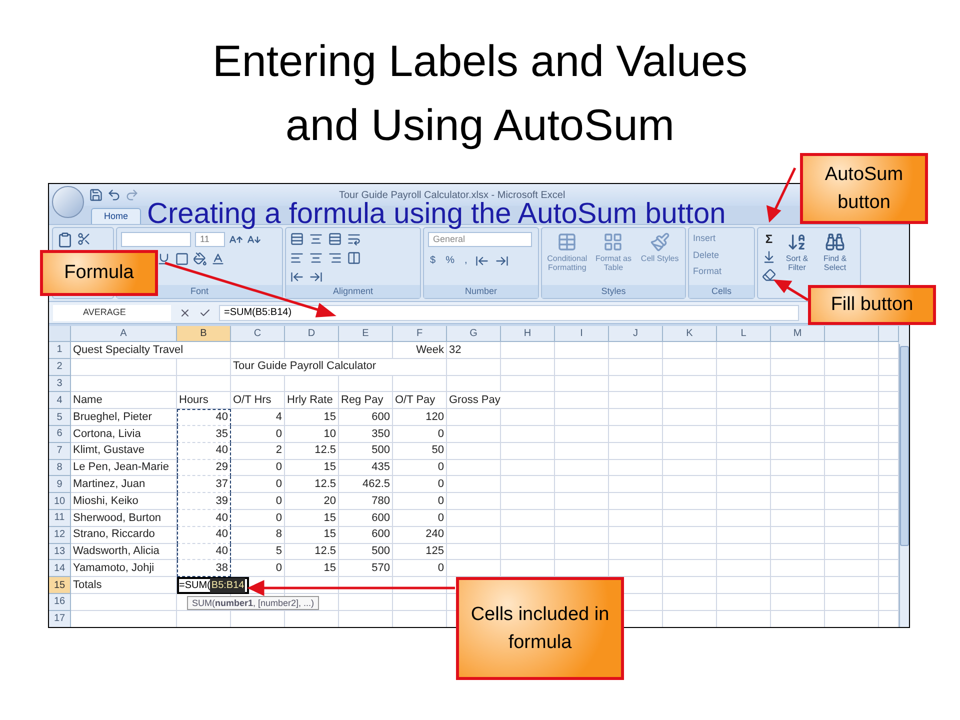 This screenshot has width=960, height=720. Describe the element at coordinates (366, 451) in the screenshot. I see `table-cell: 500` at that location.